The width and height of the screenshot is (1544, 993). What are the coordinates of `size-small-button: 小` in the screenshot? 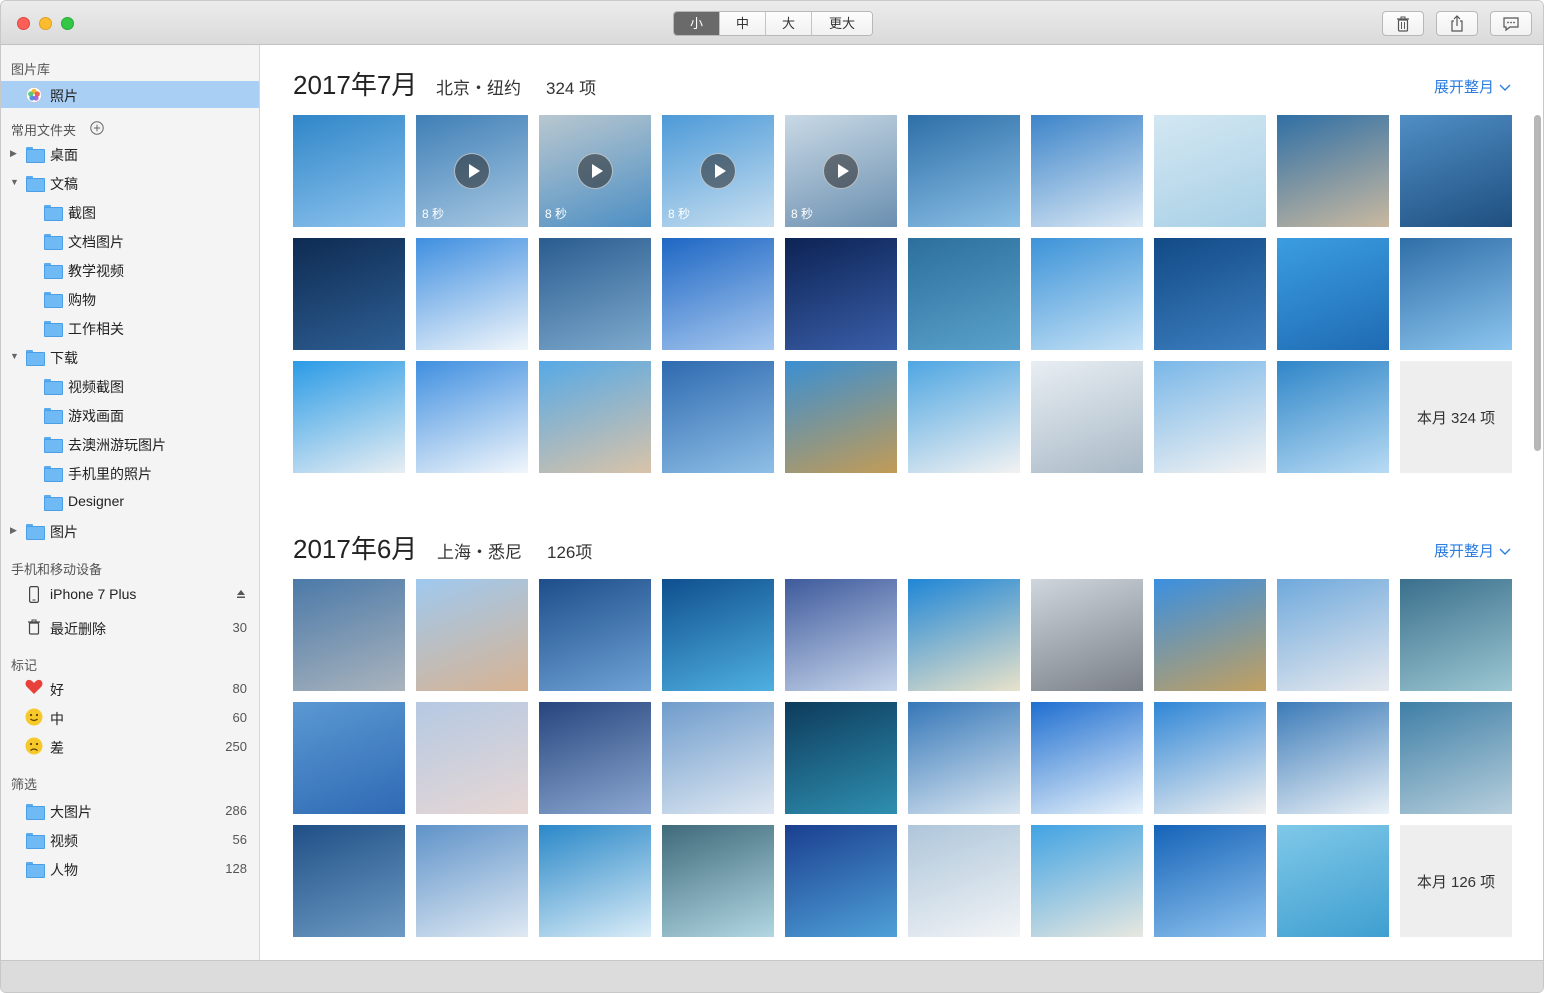 It's located at (697, 23).